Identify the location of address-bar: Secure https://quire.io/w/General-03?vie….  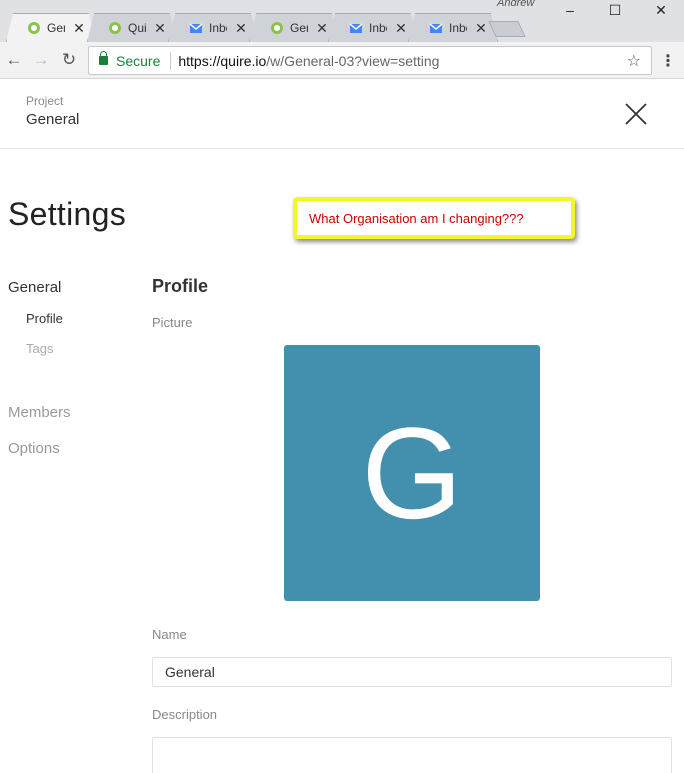
(370, 60).